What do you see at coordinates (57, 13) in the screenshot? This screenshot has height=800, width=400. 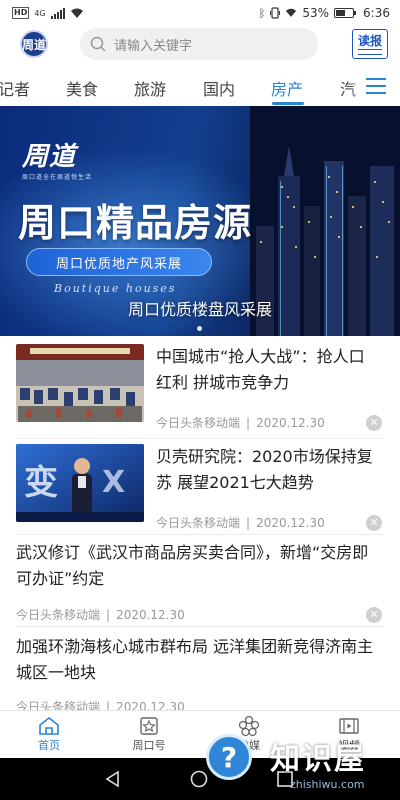 I see `signal-icon` at bounding box center [57, 13].